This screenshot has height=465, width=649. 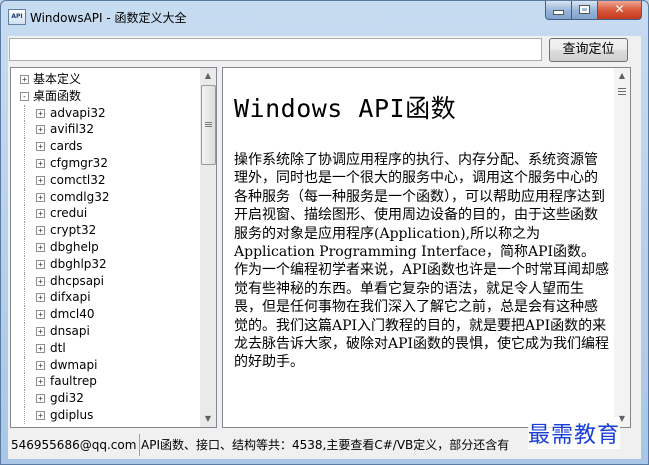 I want to click on tree-item-label: dmcl40, so click(x=72, y=314).